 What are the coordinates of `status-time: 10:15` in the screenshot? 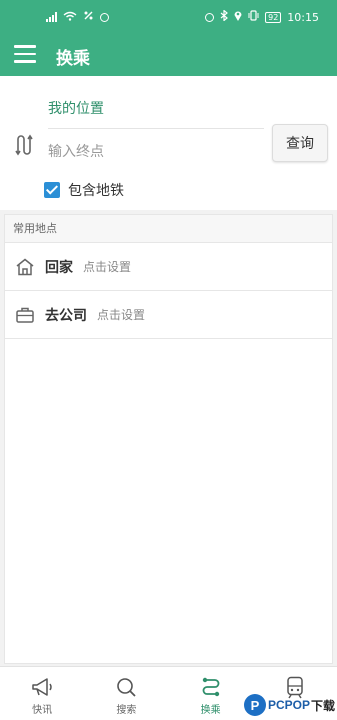 It's located at (303, 17).